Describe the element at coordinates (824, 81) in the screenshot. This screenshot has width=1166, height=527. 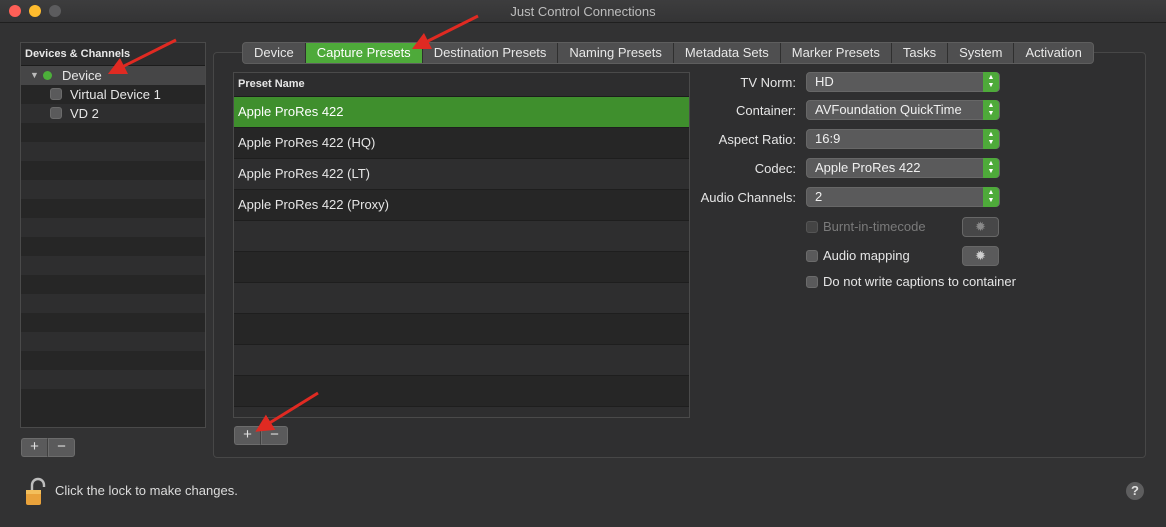
I see `tv-norm-value: HD` at that location.